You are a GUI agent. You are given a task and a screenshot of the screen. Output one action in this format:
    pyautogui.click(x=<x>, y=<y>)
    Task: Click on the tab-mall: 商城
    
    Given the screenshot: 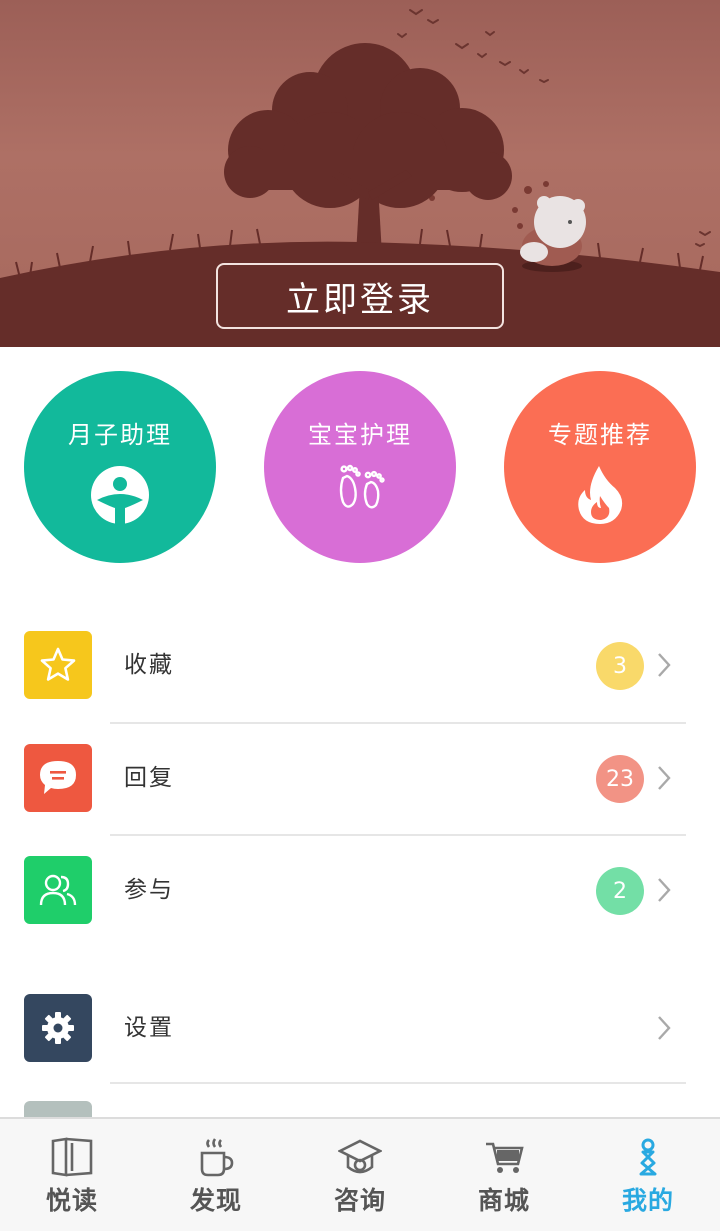 What is the action you would take?
    pyautogui.click(x=504, y=1175)
    